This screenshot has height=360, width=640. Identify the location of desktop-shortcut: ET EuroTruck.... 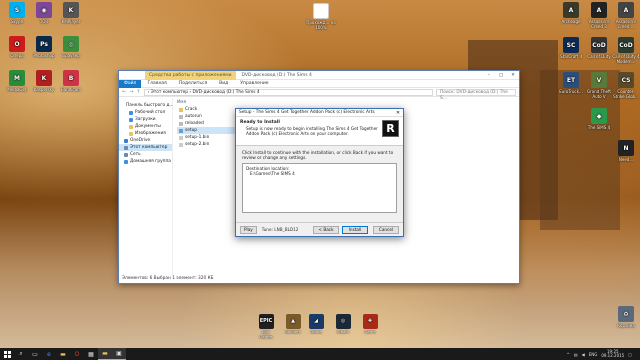
(571, 83).